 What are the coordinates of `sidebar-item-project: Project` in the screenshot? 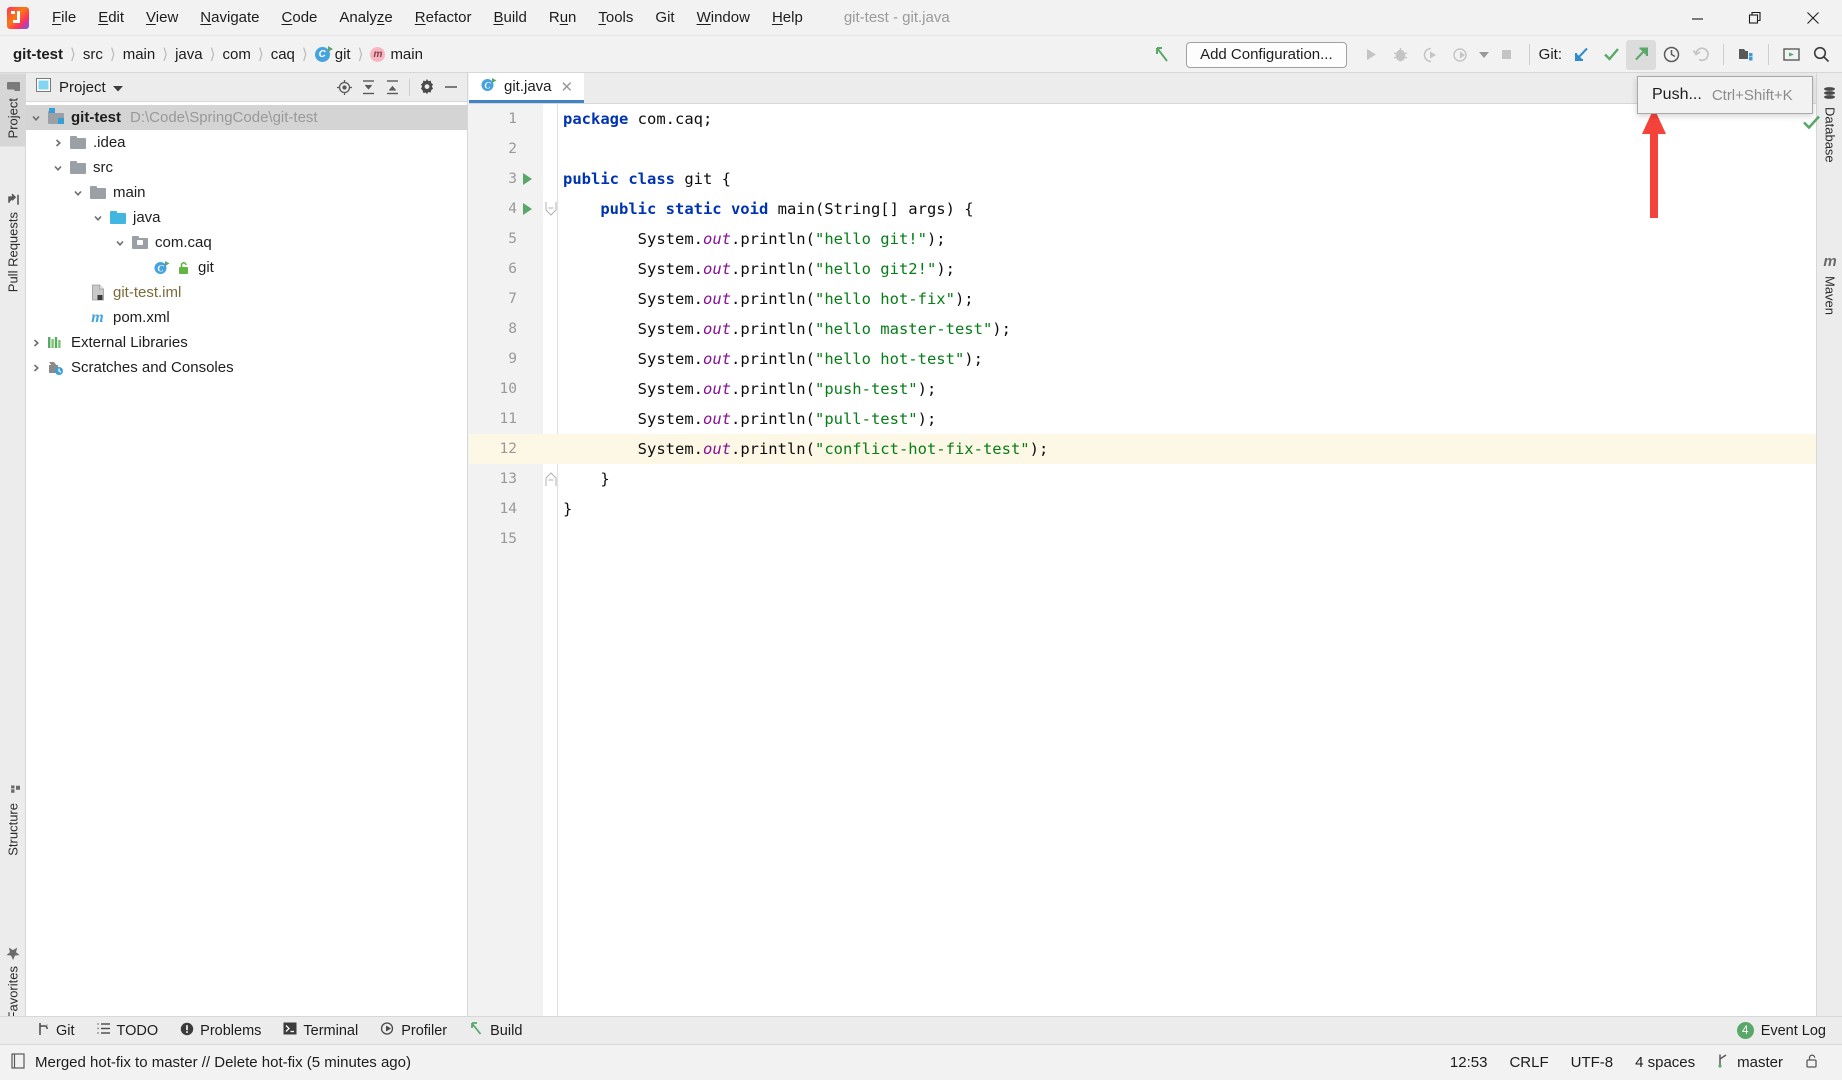 It's located at (13, 110).